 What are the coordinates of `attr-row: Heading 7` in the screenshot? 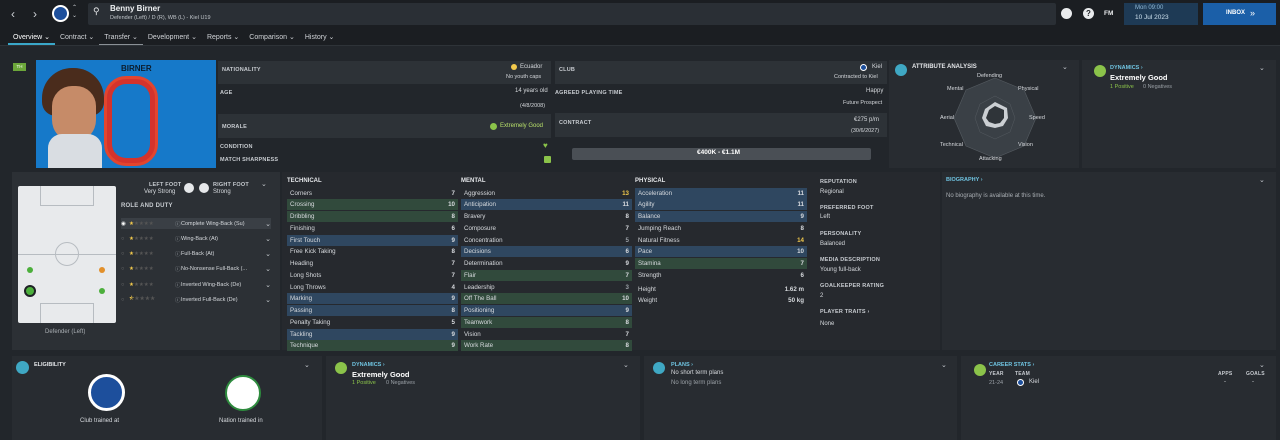 It's located at (372, 263).